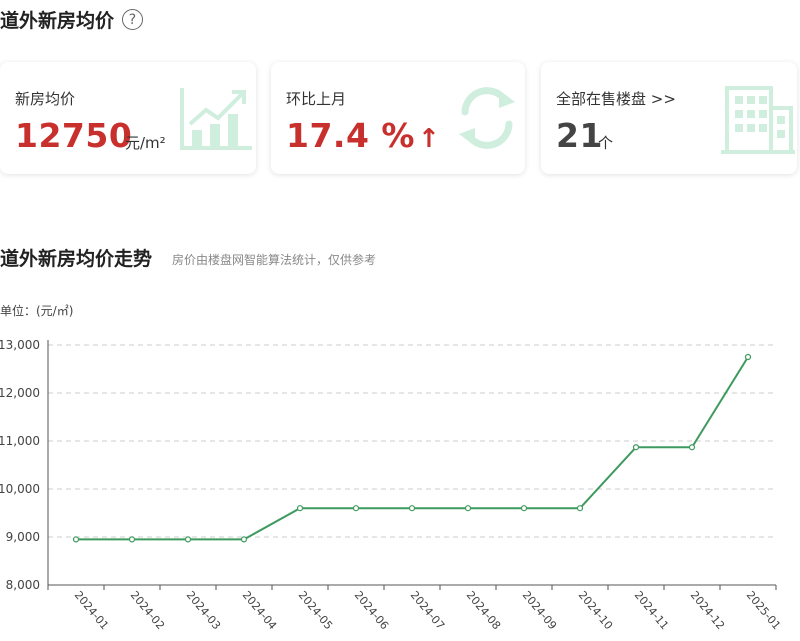 This screenshot has height=641, width=800. What do you see at coordinates (540, 611) in the screenshot?
I see `x-tick-label: 2024-09` at bounding box center [540, 611].